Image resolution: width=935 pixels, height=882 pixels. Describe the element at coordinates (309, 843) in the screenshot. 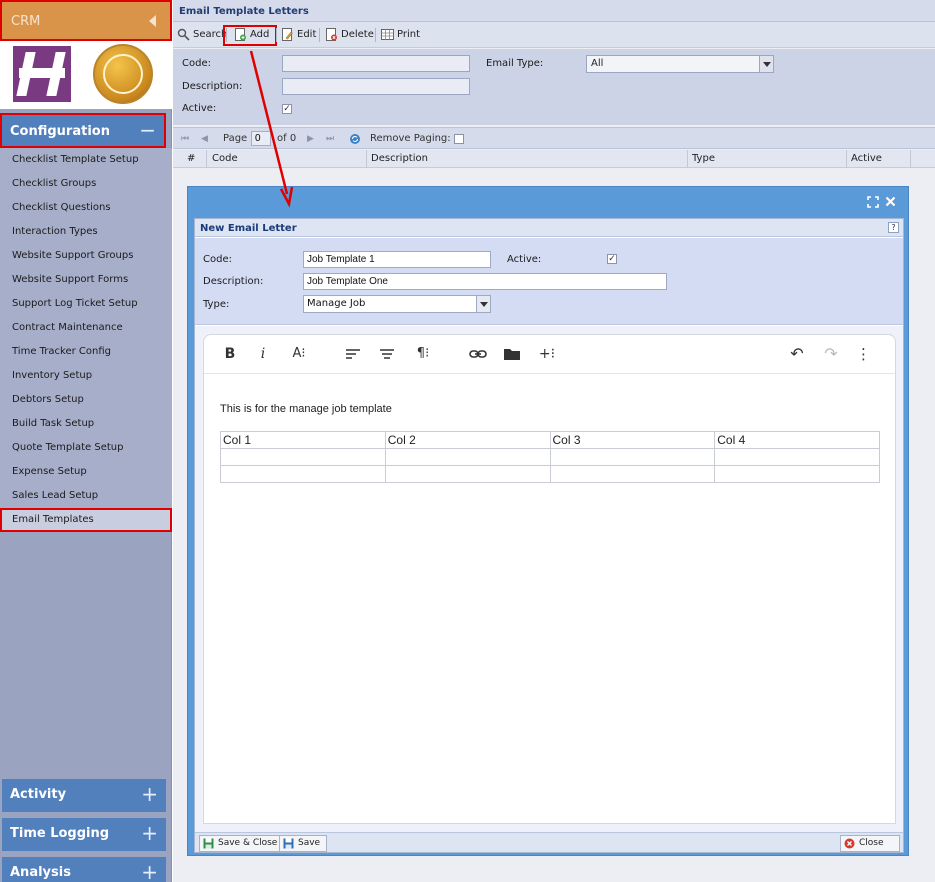

I see `save-label: Save` at that location.